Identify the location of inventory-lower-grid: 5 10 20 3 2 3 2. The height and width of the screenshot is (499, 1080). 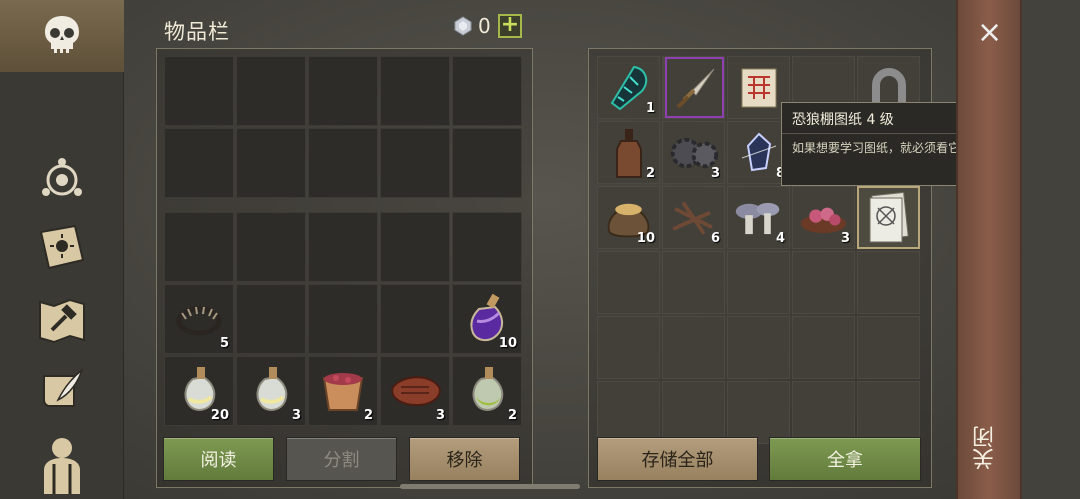
(343, 319).